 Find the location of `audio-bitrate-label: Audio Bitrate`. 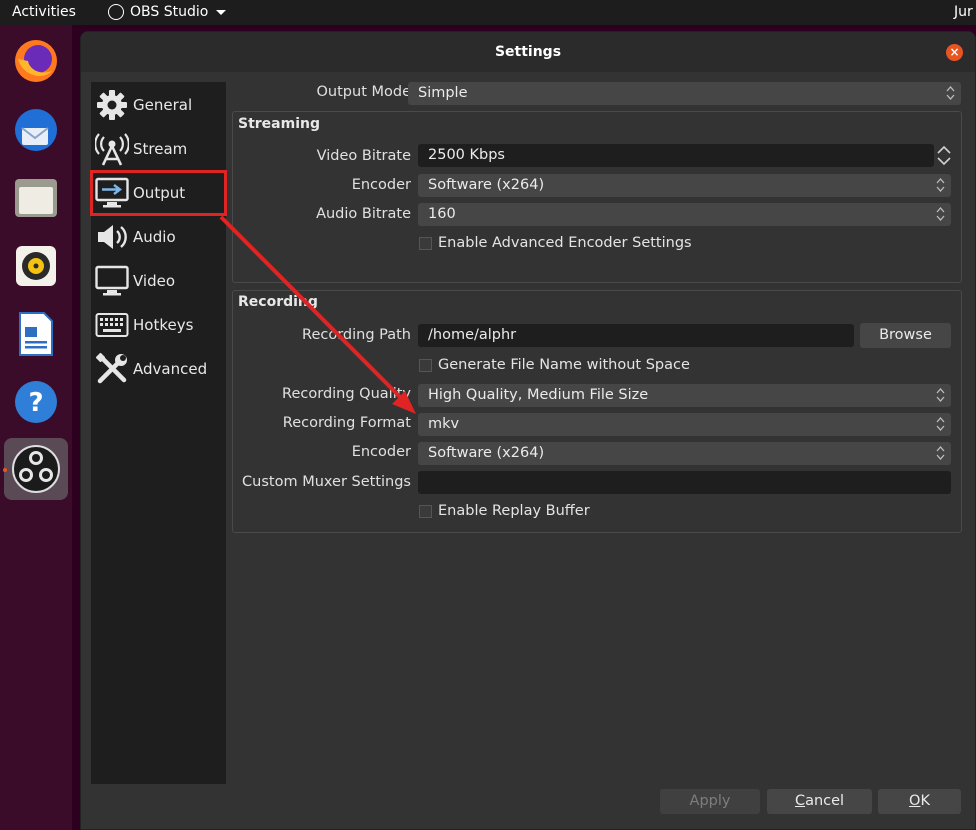

audio-bitrate-label: Audio Bitrate is located at coordinates (363, 214).